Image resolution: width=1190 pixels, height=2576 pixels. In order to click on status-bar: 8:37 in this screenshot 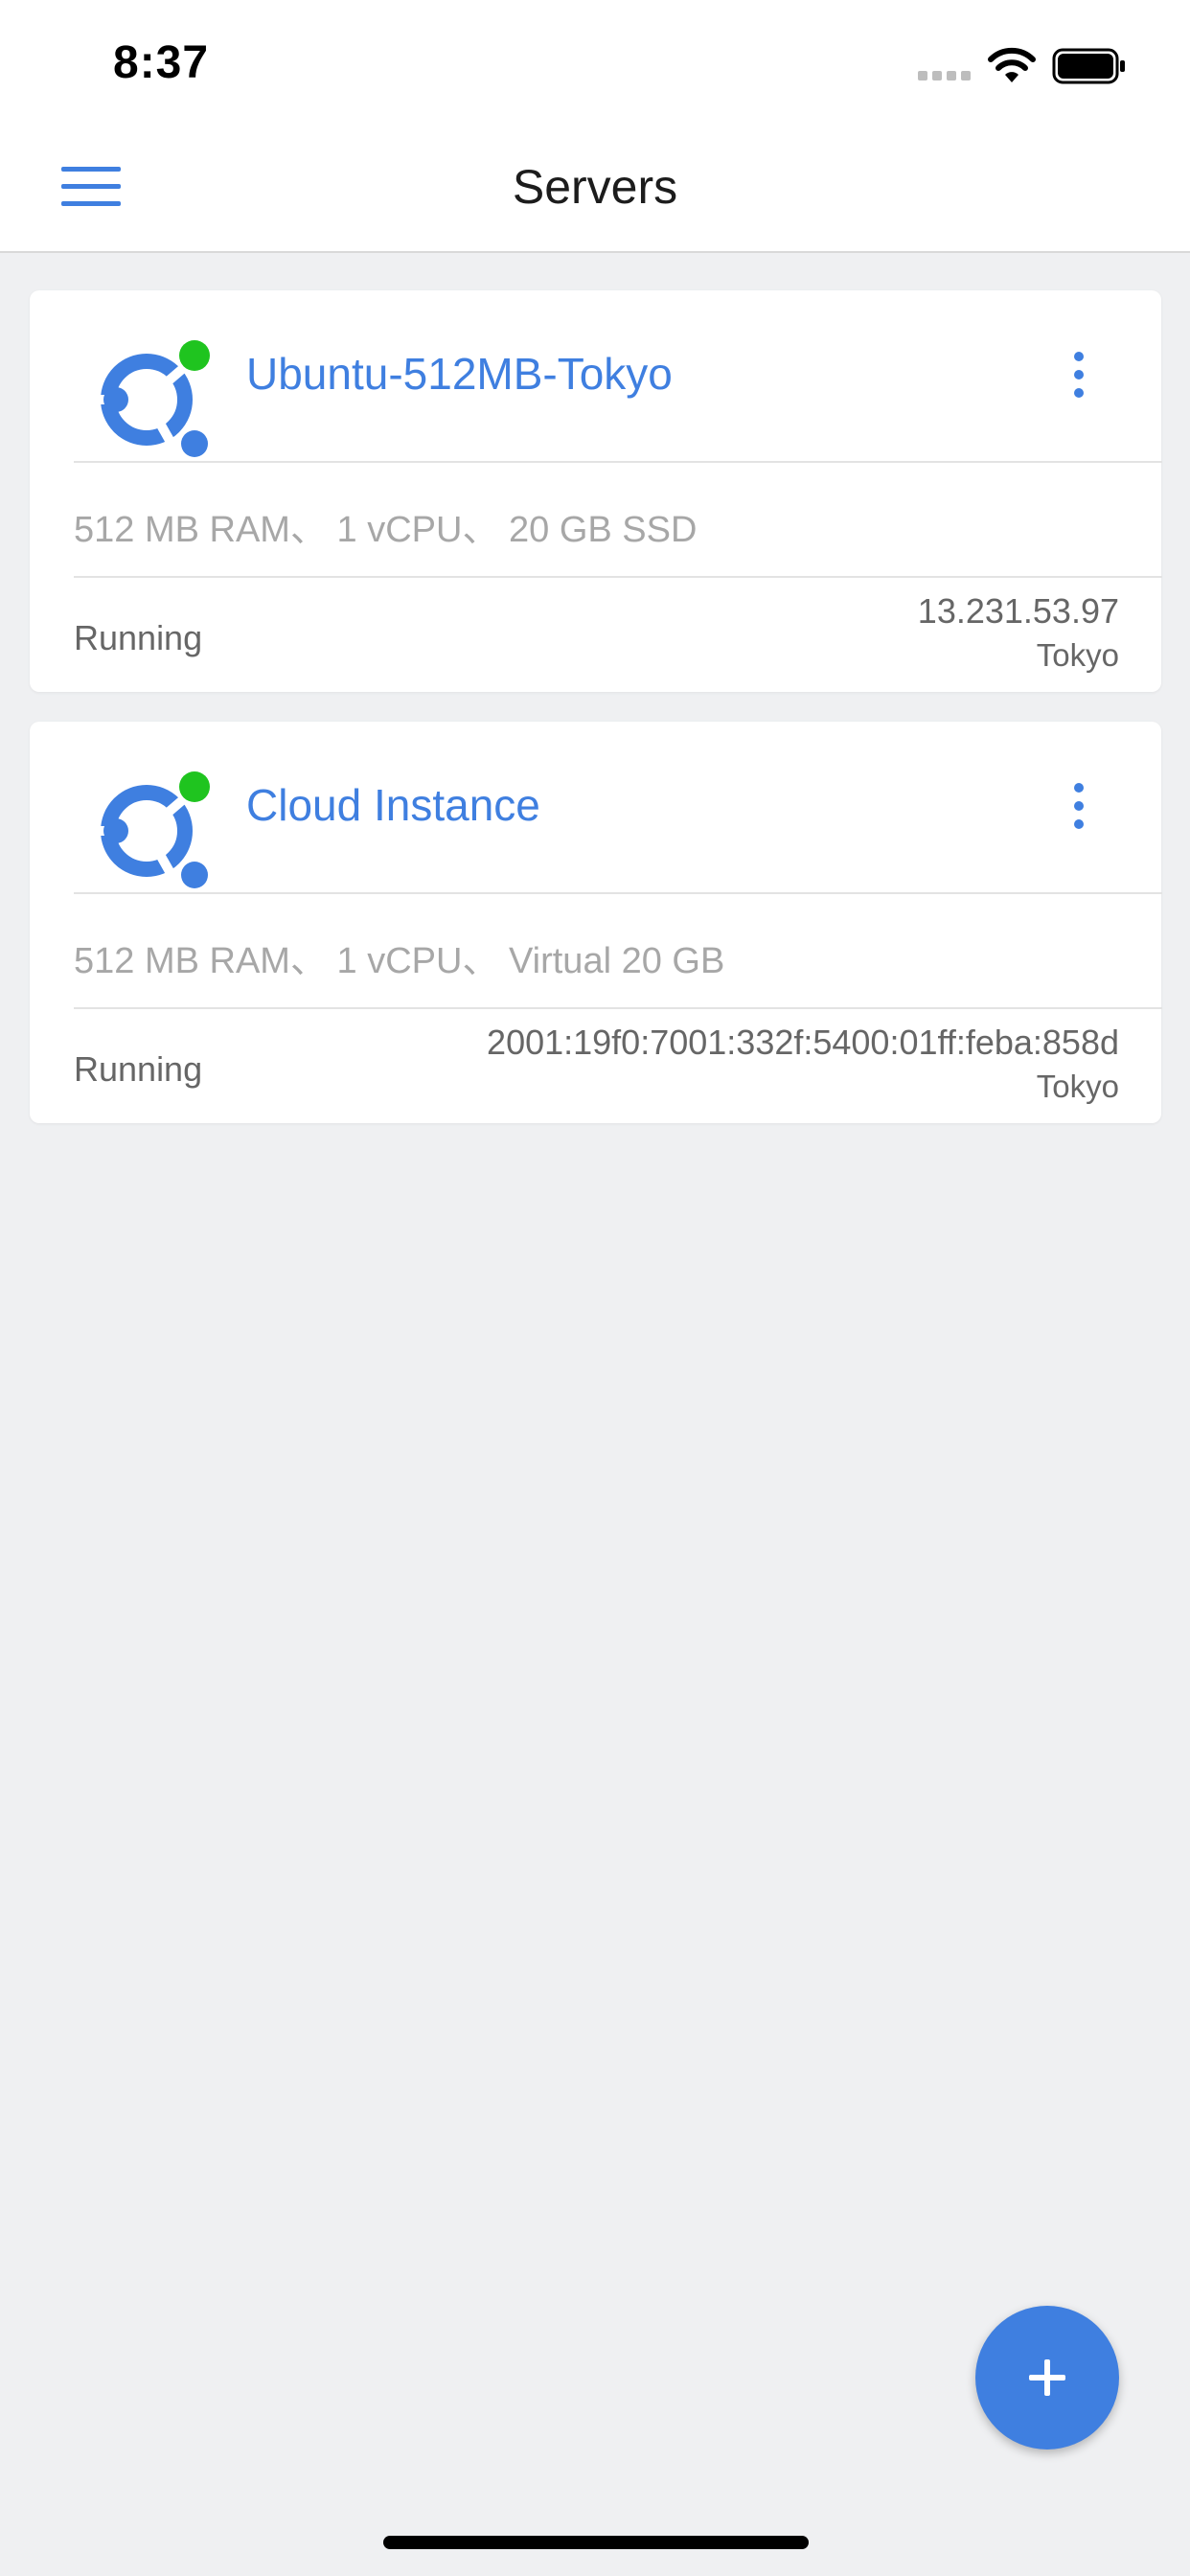, I will do `click(595, 63)`.